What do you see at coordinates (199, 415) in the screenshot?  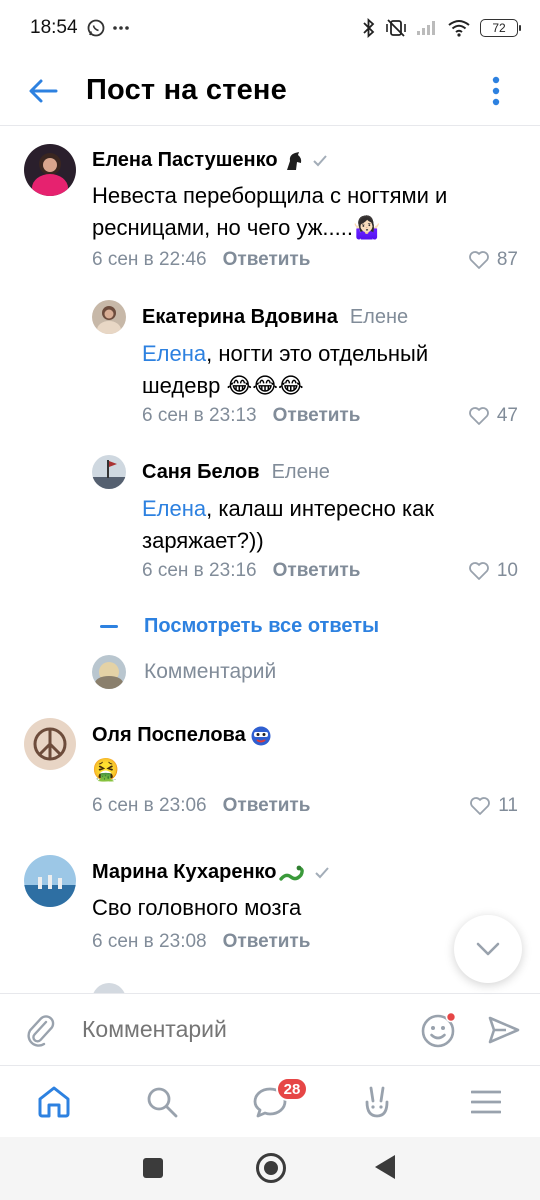 I see `comment-date: 6 сен в 23:13` at bounding box center [199, 415].